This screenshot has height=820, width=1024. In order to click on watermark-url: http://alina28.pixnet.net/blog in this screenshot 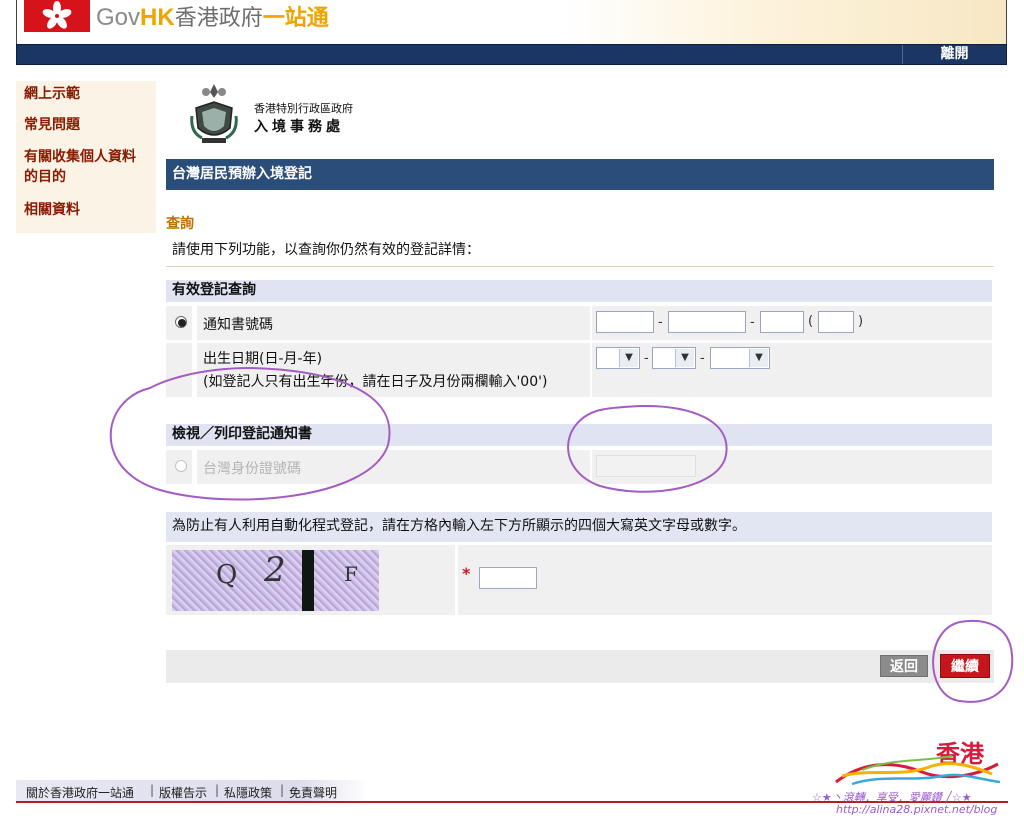, I will do `click(917, 809)`.